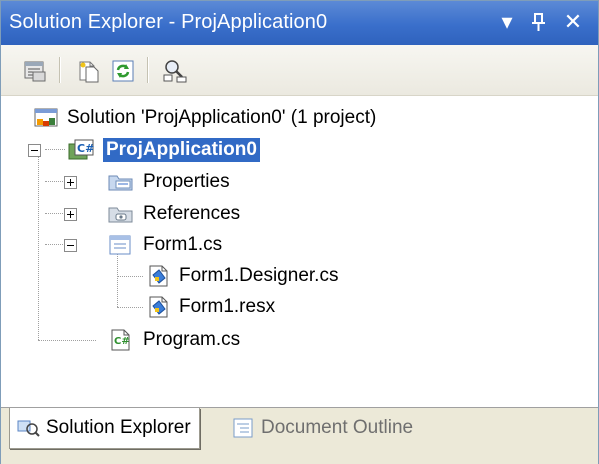 The width and height of the screenshot is (599, 464). I want to click on pin-icon, so click(538, 22).